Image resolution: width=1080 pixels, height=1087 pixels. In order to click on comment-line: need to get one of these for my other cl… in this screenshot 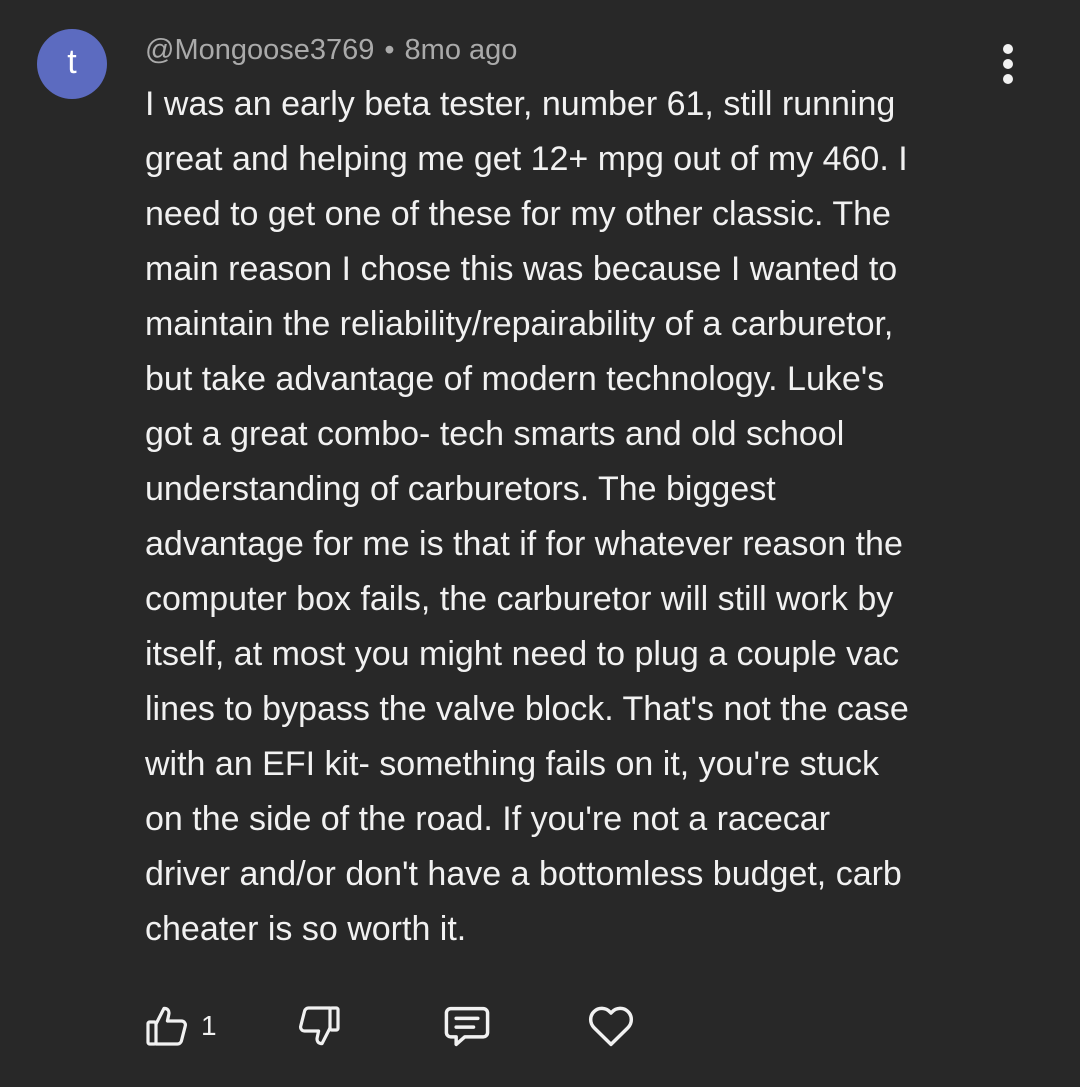, I will do `click(518, 214)`.